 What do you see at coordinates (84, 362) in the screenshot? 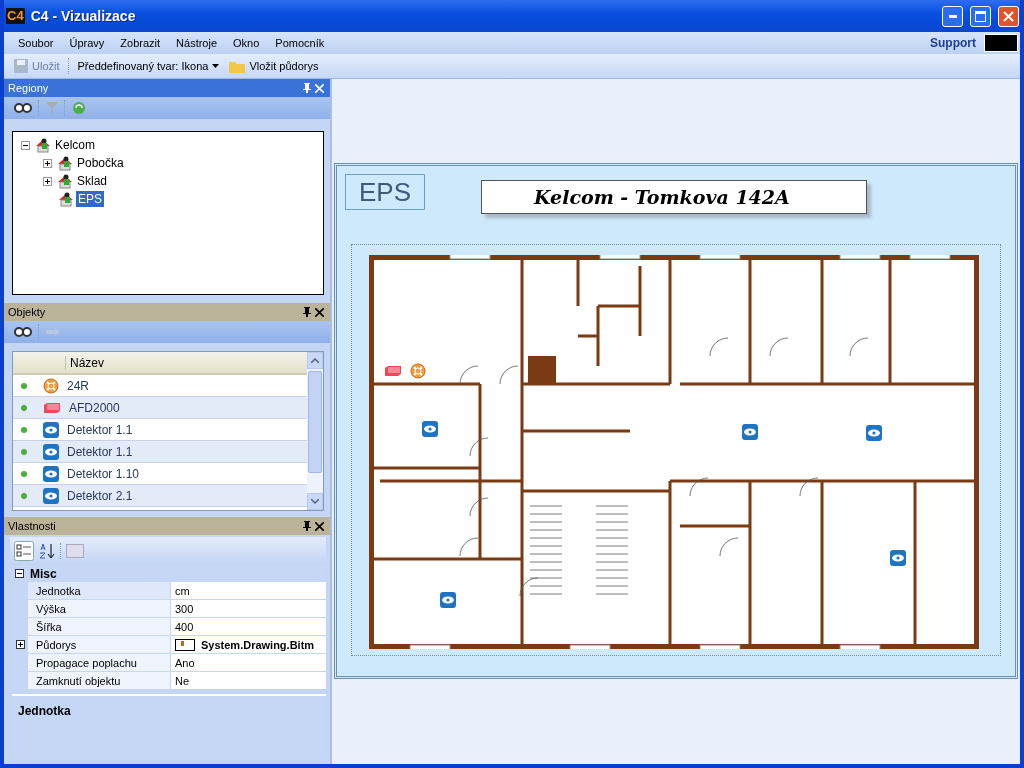
I see `column-title: Název` at bounding box center [84, 362].